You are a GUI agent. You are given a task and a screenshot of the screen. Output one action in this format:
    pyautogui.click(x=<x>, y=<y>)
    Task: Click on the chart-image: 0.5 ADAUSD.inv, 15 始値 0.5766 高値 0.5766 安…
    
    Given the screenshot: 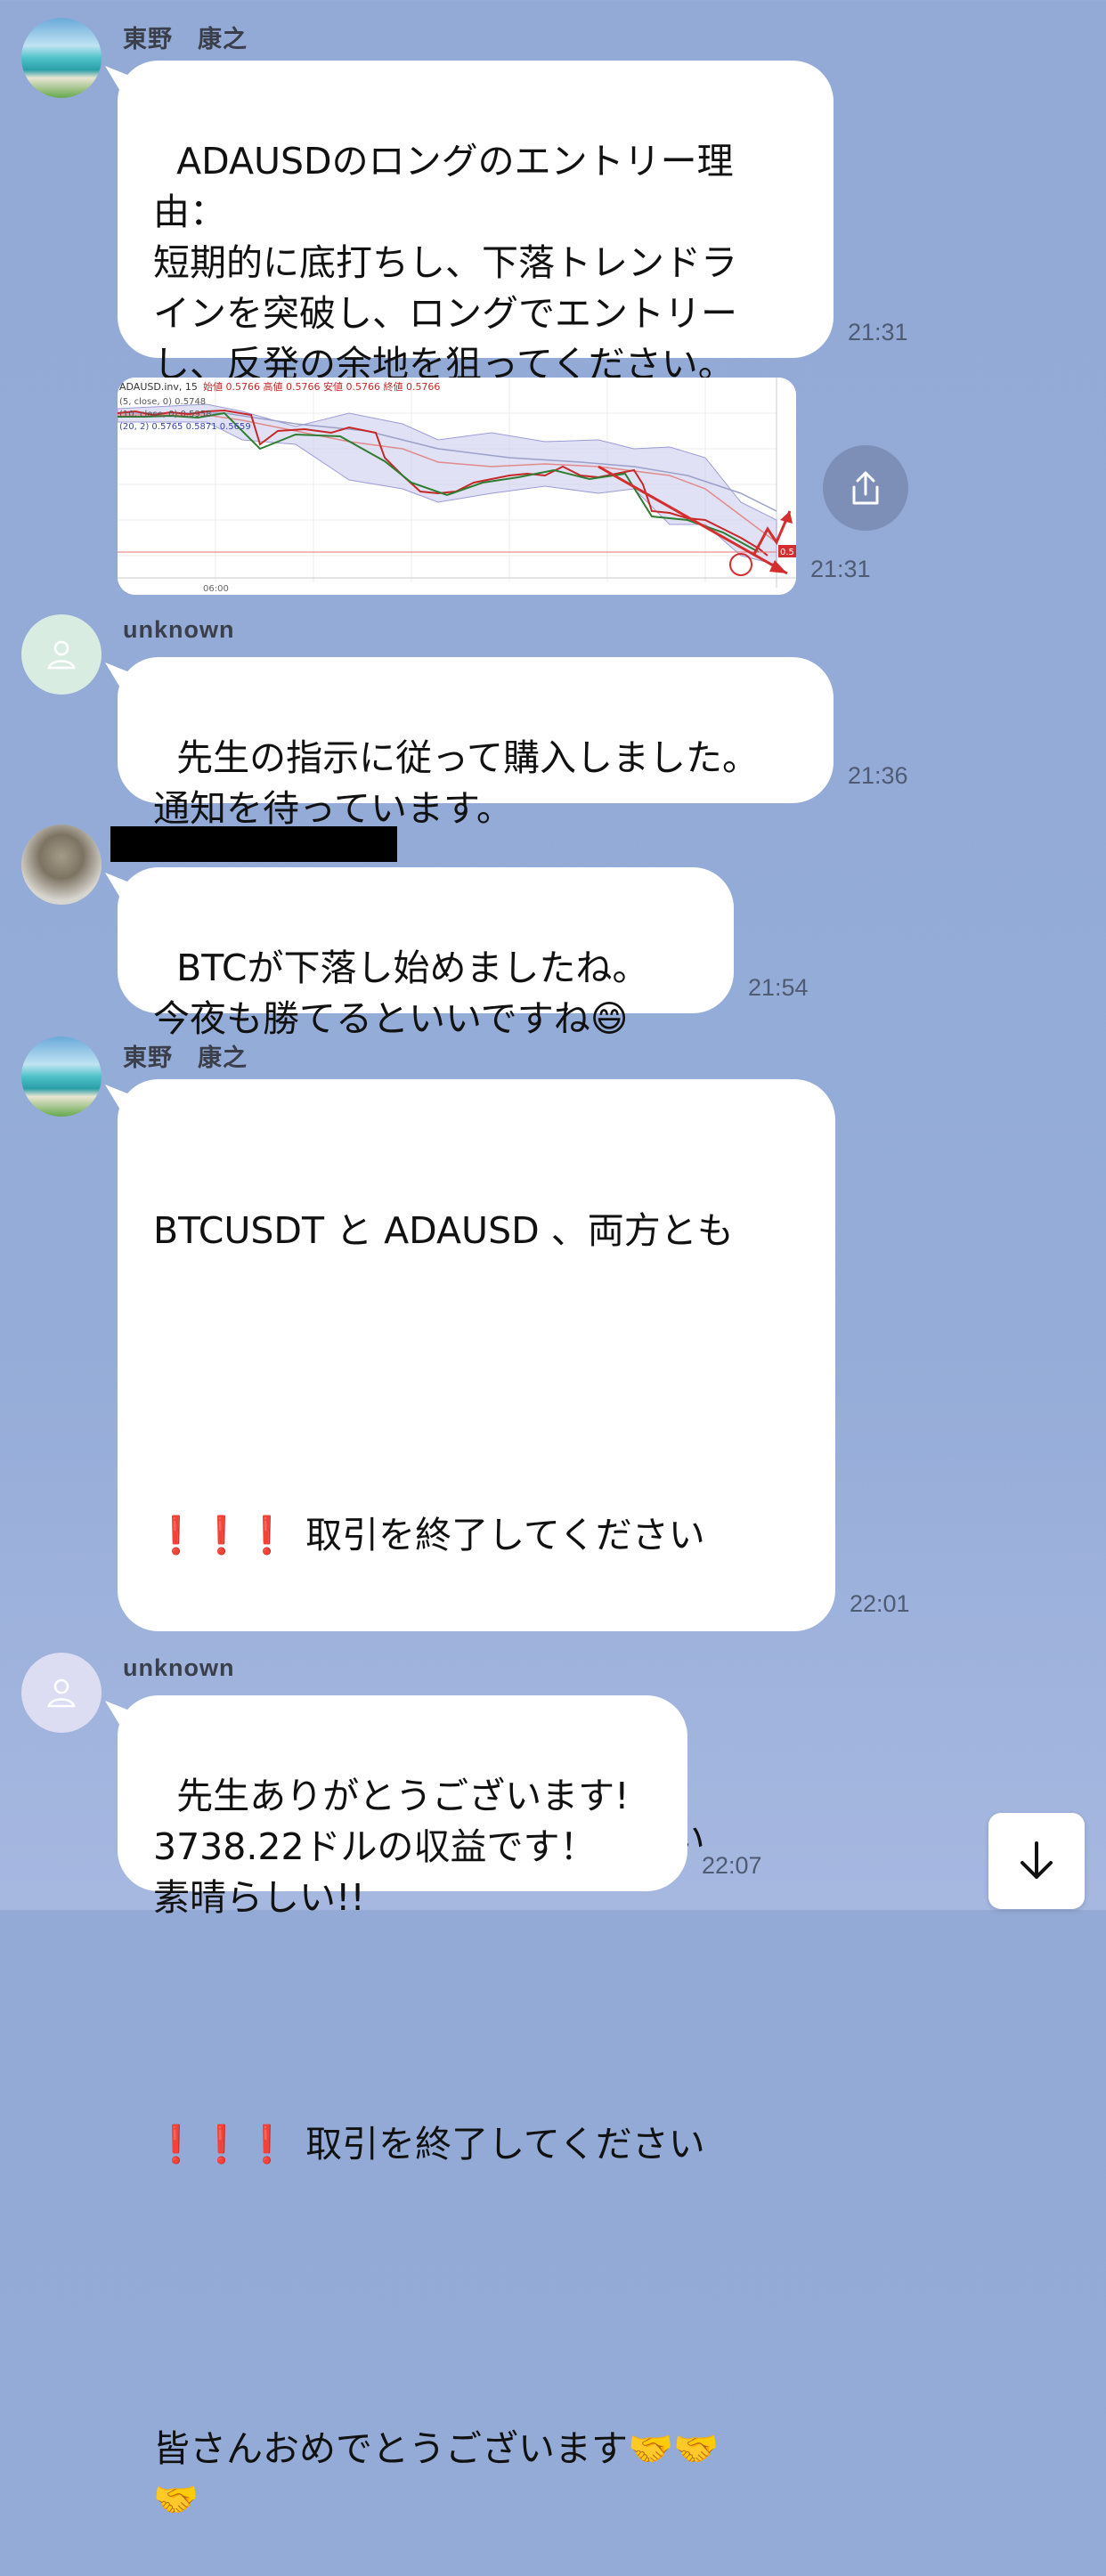 What is the action you would take?
    pyautogui.click(x=457, y=486)
    